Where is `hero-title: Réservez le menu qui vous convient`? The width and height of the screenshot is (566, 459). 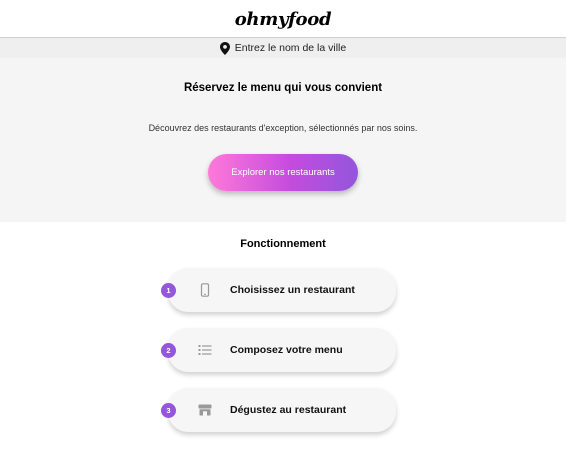 hero-title: Réservez le menu qui vous convient is located at coordinates (283, 88).